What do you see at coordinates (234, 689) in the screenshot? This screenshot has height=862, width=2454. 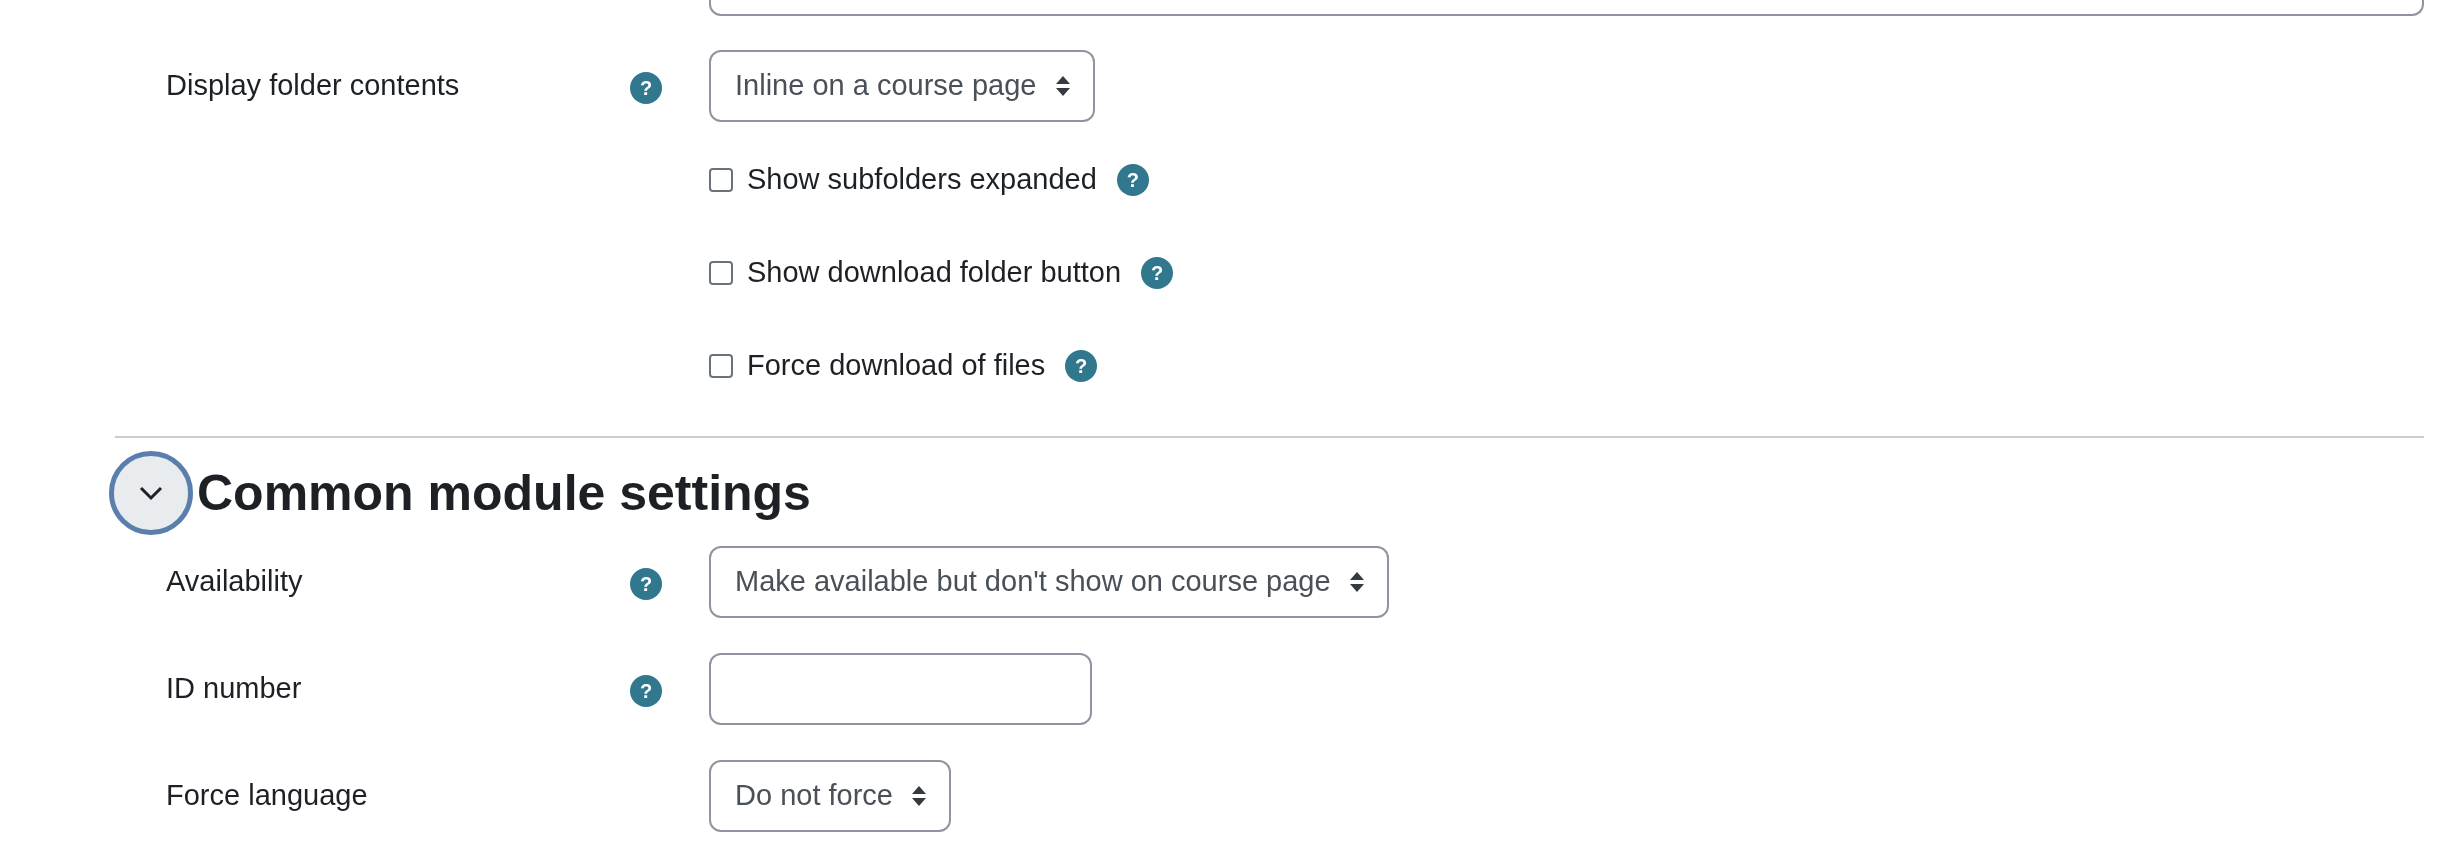 I see `field-label: ID number` at bounding box center [234, 689].